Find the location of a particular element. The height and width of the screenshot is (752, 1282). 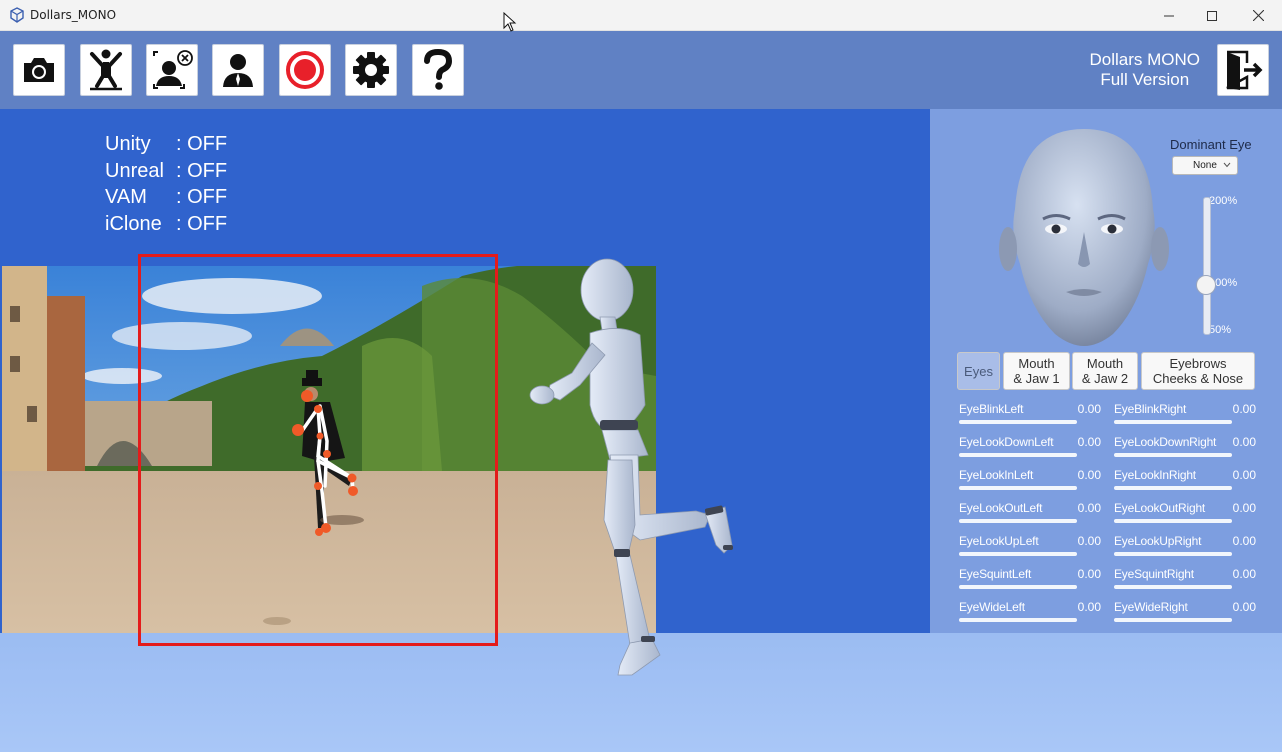

dominant-eye-value: None is located at coordinates (1205, 165).